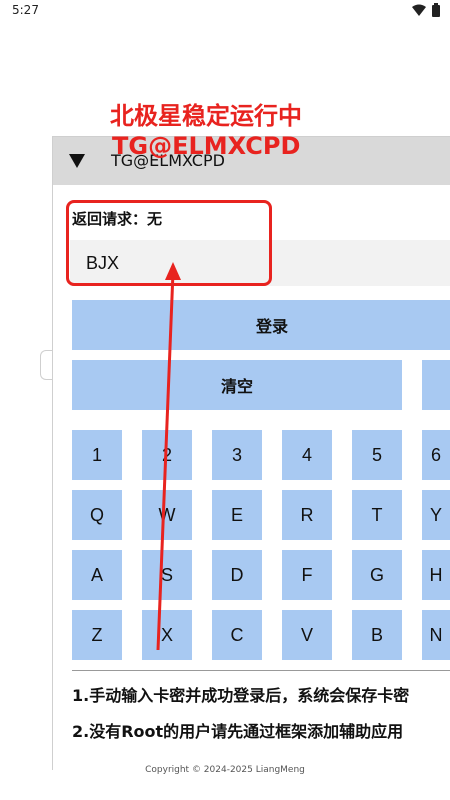  Describe the element at coordinates (261, 670) in the screenshot. I see `divider` at that location.